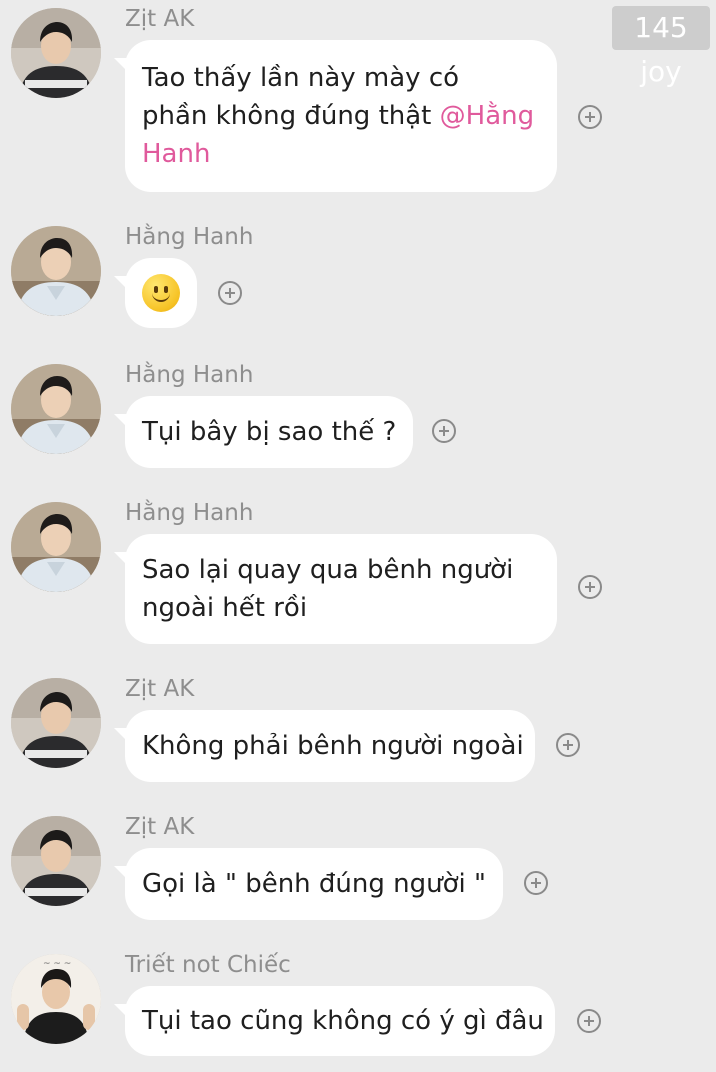  Describe the element at coordinates (208, 965) in the screenshot. I see `sender-name: Triết not Chiếc` at that location.